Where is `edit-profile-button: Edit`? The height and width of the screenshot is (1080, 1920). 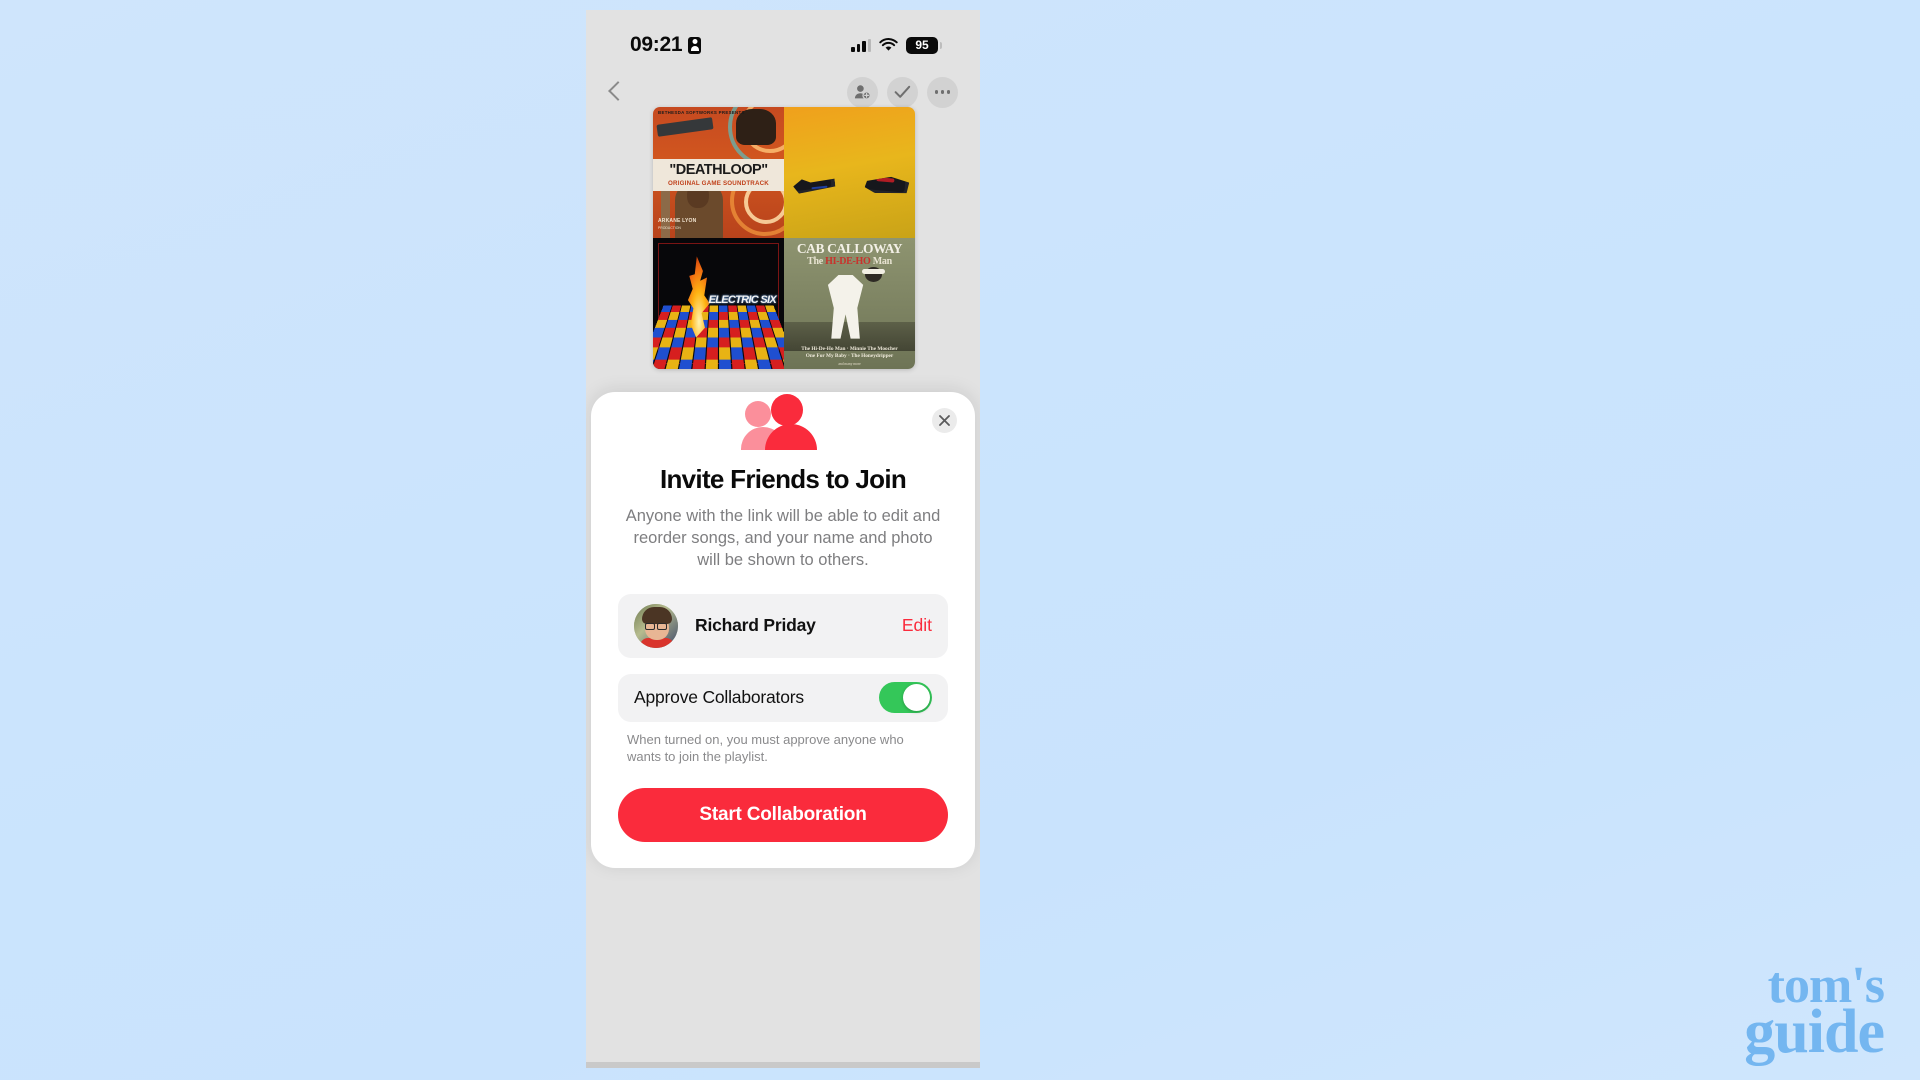
edit-profile-button: Edit is located at coordinates (917, 625).